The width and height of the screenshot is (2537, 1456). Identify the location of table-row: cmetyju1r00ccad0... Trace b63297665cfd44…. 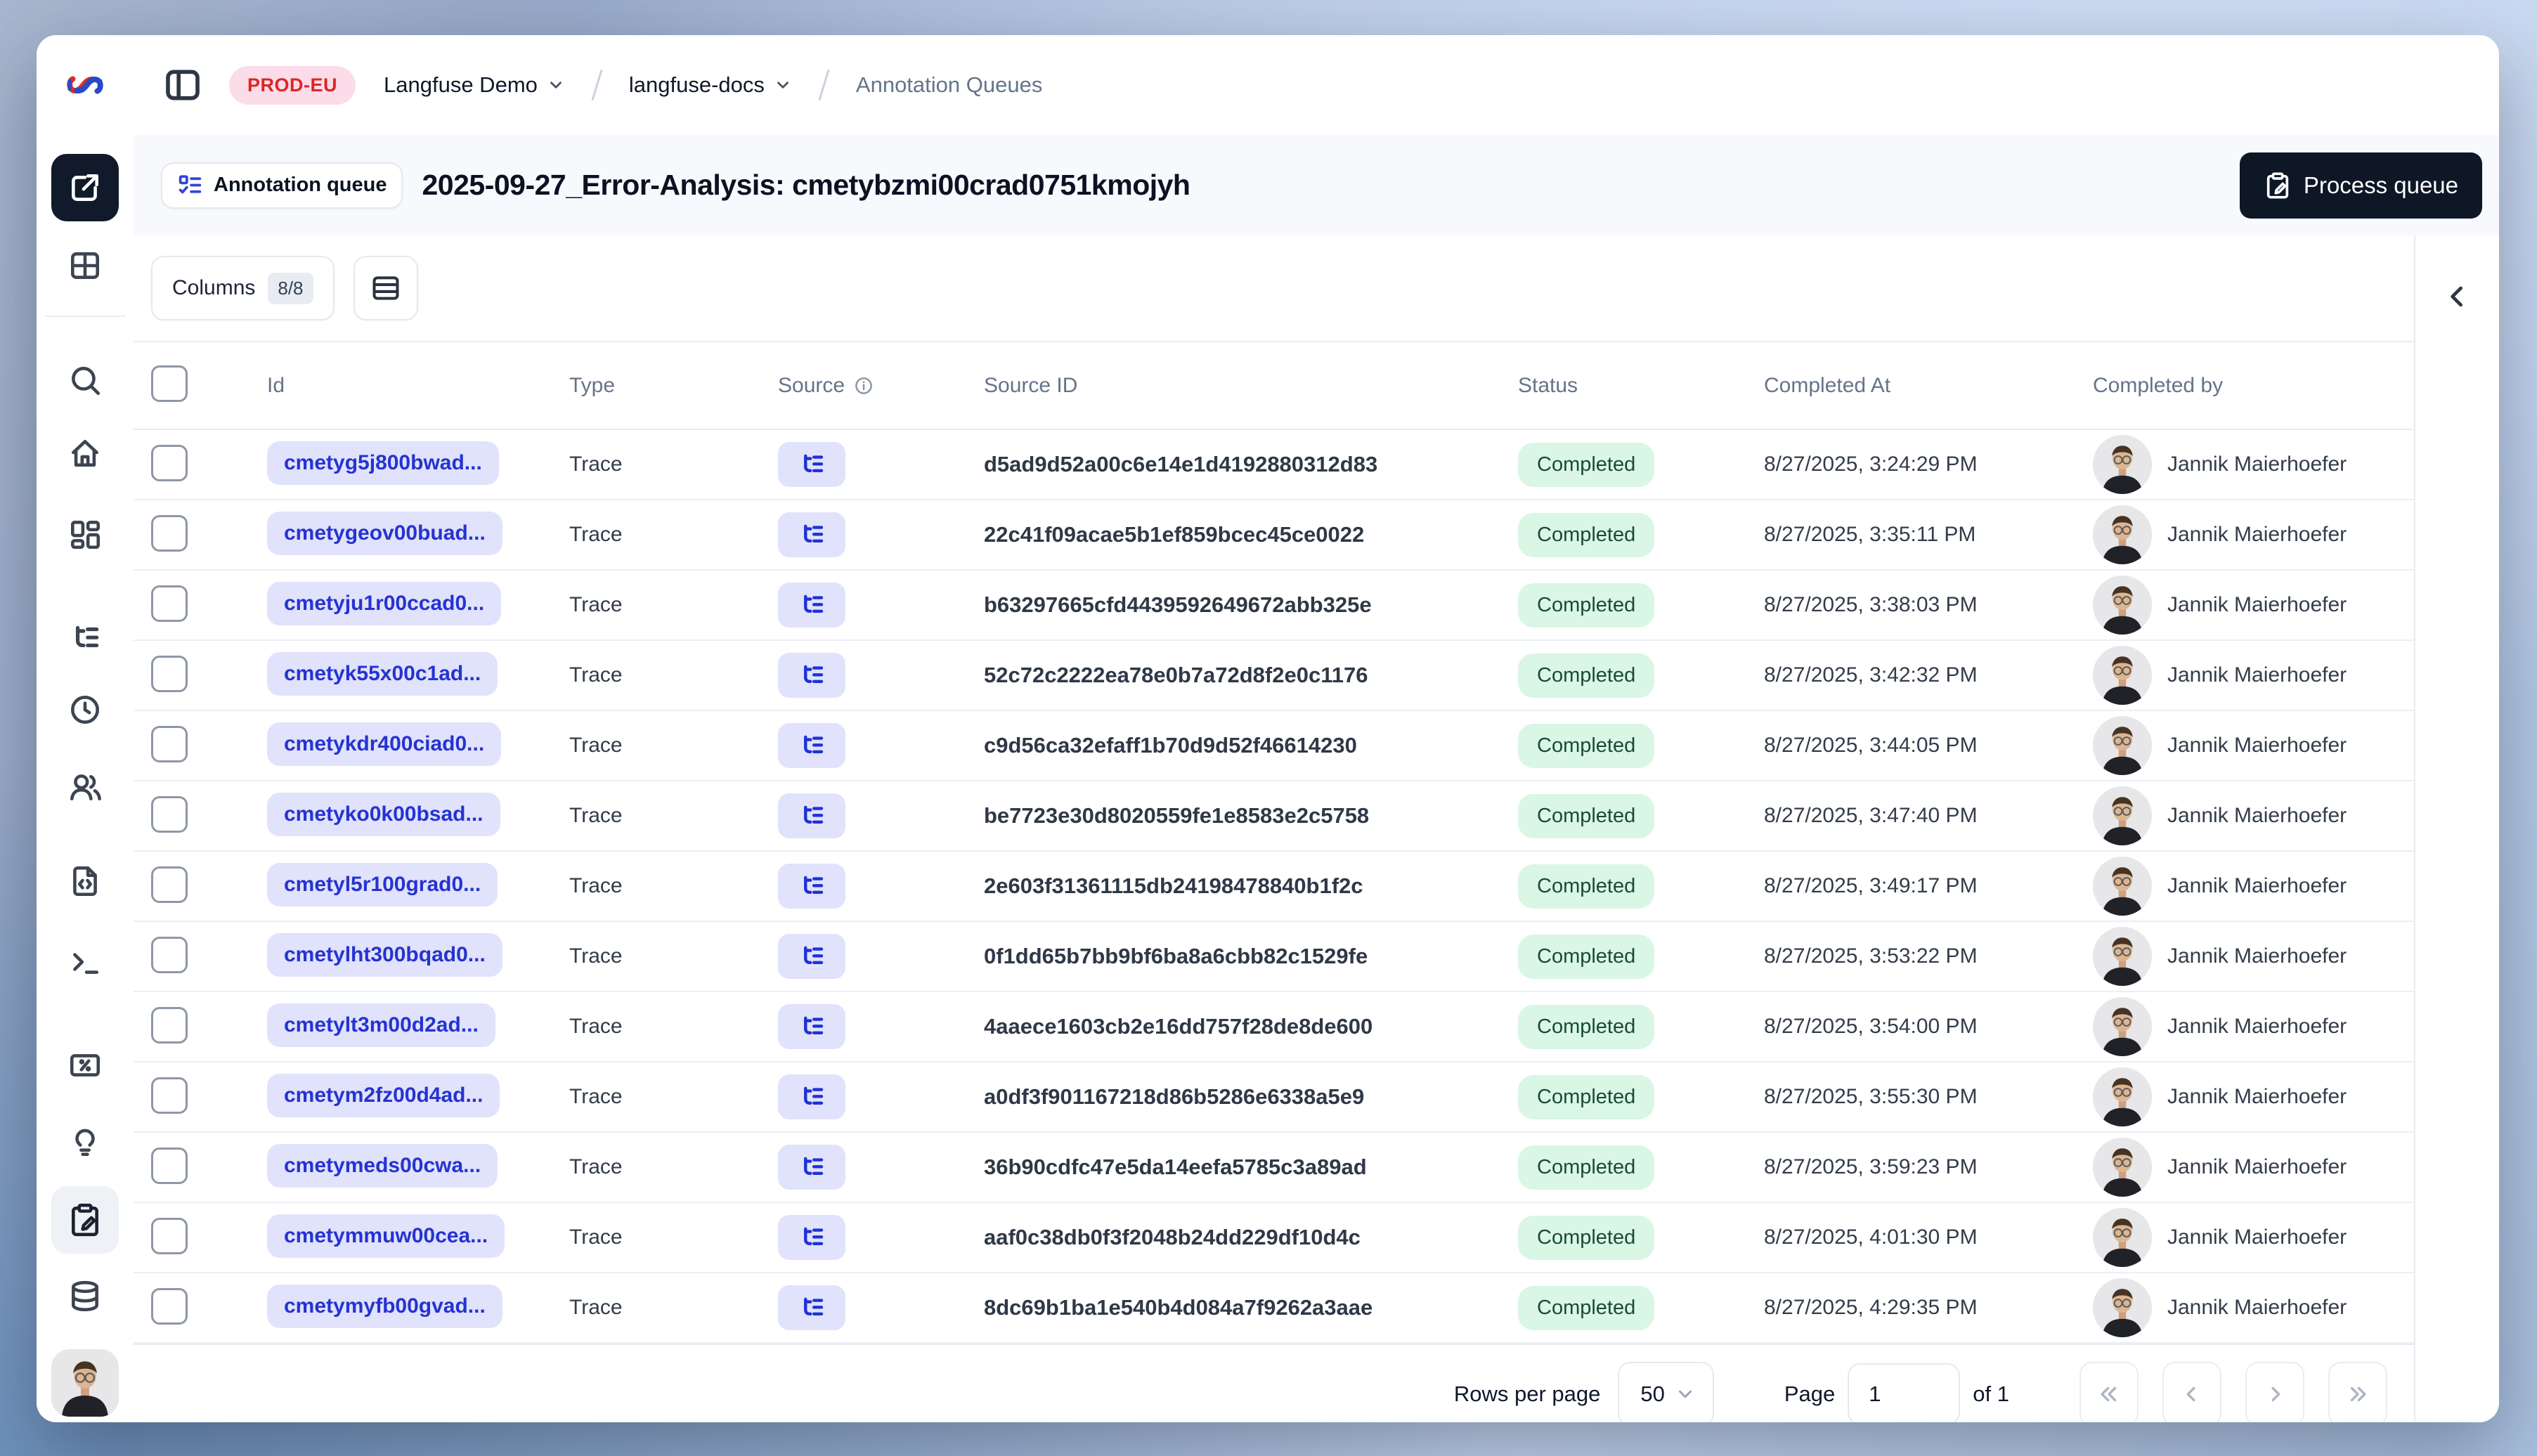
(1274, 606).